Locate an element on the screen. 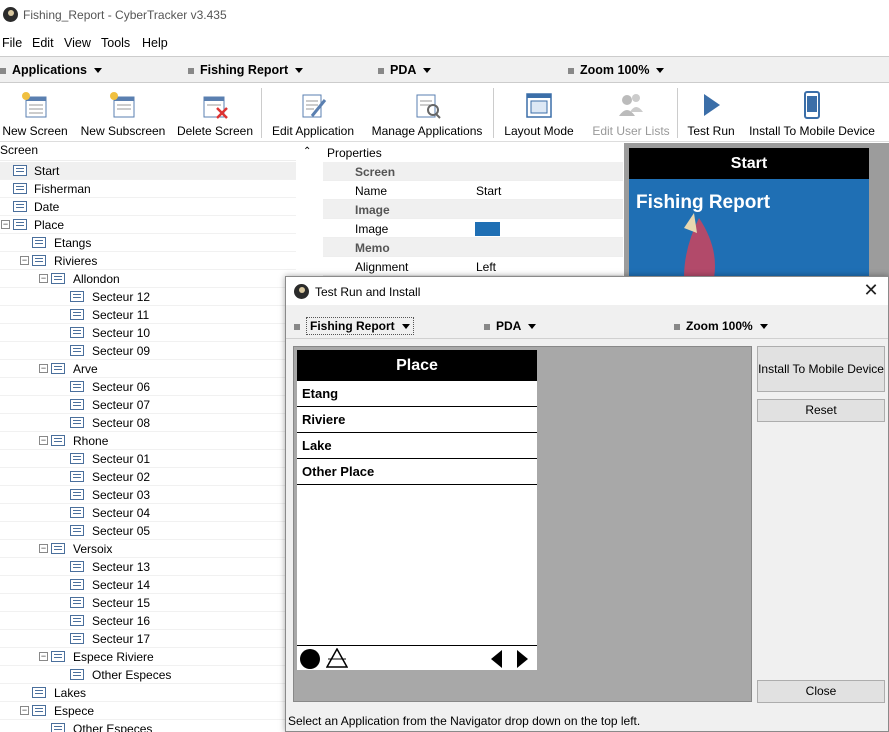  menu-tools: Tools is located at coordinates (115, 43).